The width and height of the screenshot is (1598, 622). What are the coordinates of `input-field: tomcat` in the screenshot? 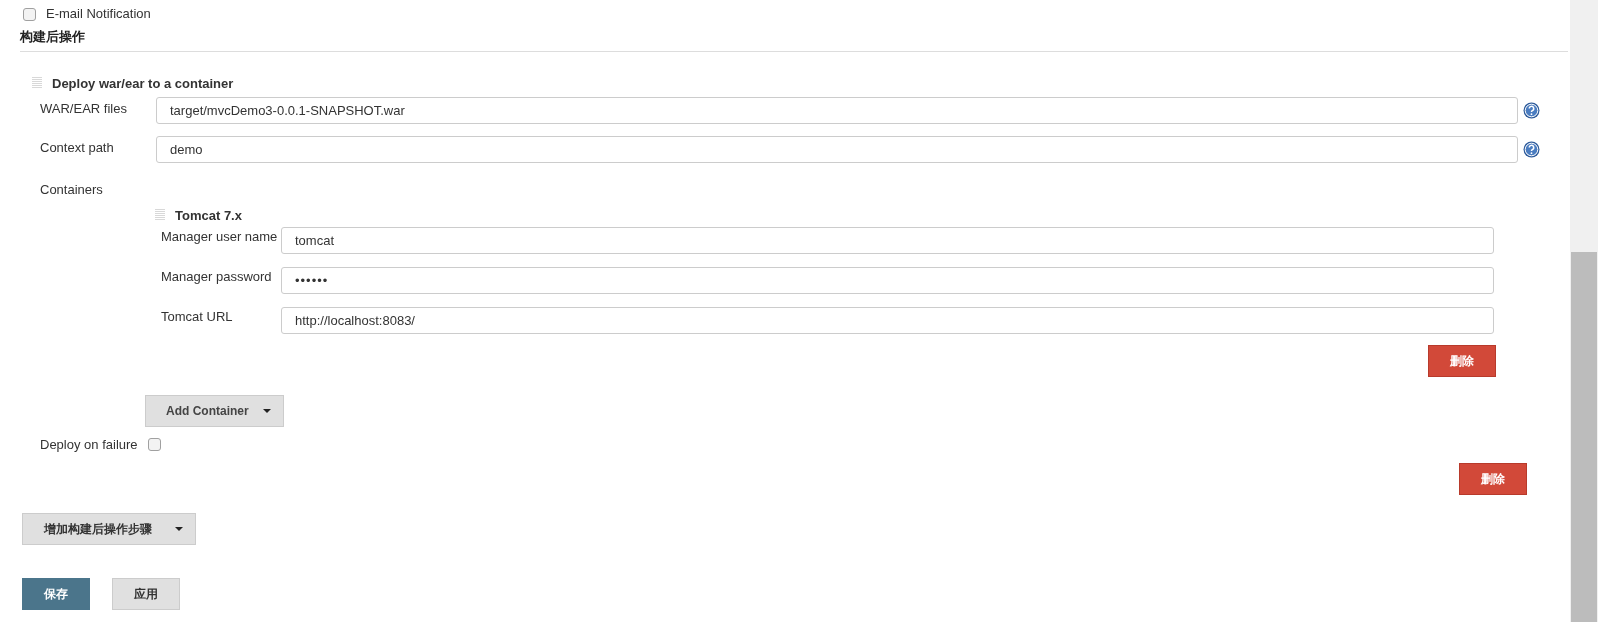 It's located at (887, 240).